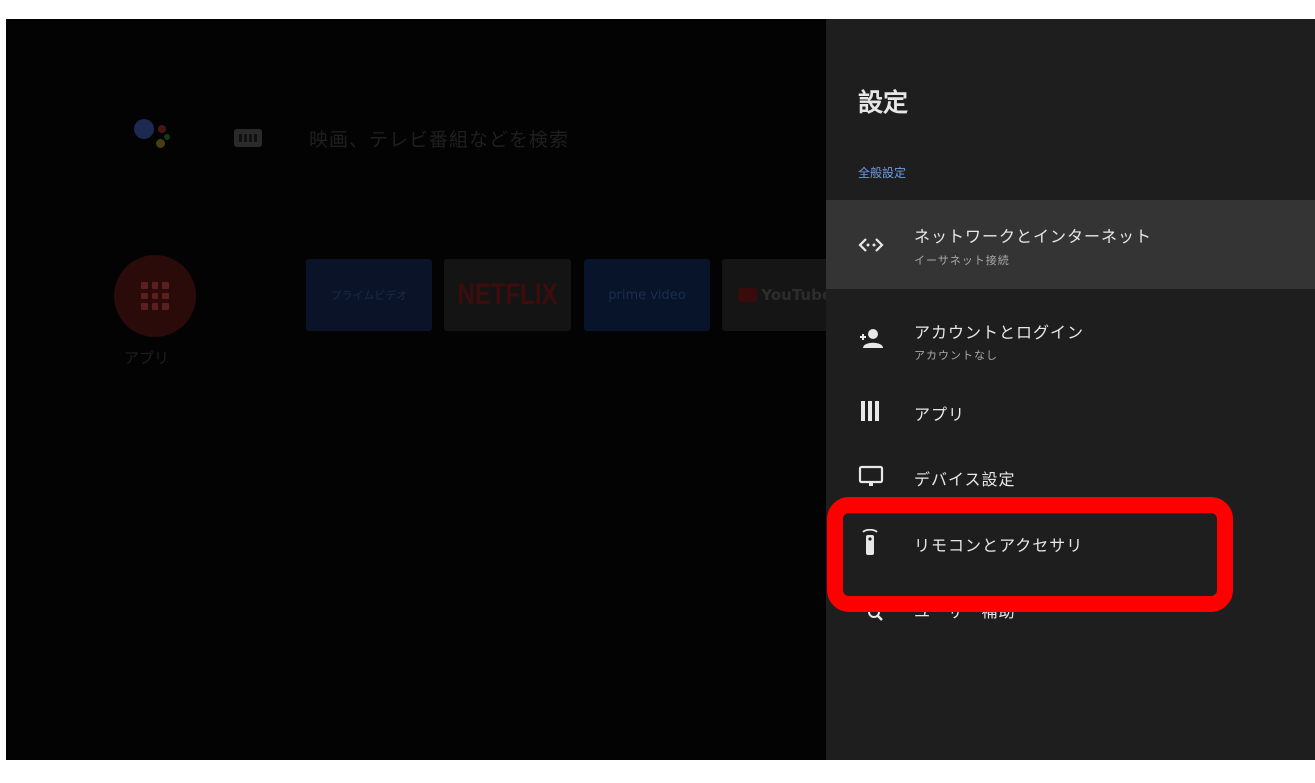  Describe the element at coordinates (154, 137) in the screenshot. I see `google-assistant-icon` at that location.